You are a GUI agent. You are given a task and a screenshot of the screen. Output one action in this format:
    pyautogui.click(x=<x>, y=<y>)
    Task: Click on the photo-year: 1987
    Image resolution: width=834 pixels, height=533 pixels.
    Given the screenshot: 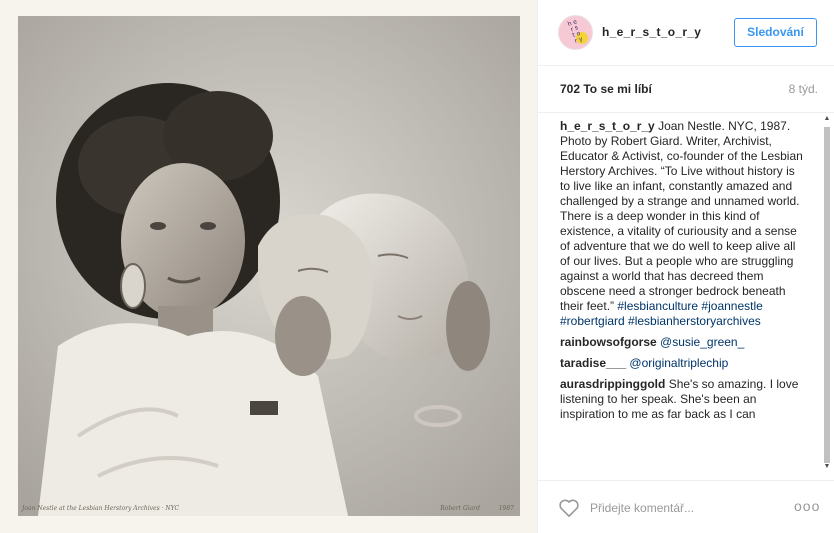 What is the action you would take?
    pyautogui.click(x=506, y=508)
    